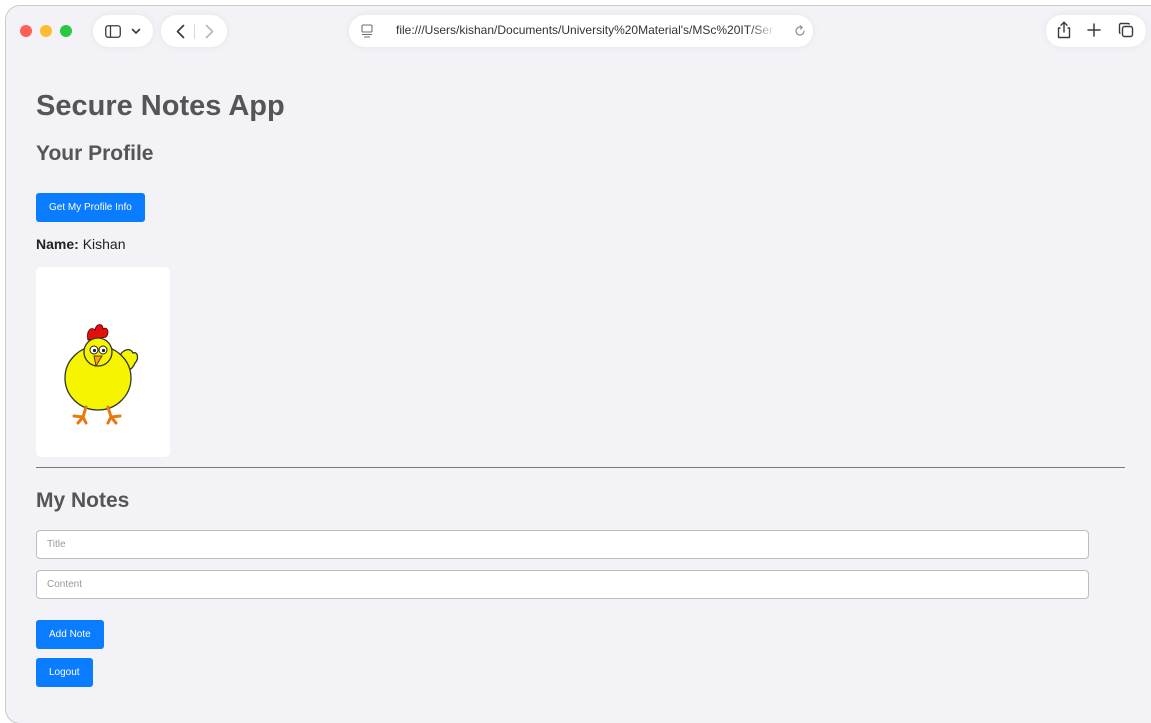  Describe the element at coordinates (580, 467) in the screenshot. I see `section-divider` at that location.